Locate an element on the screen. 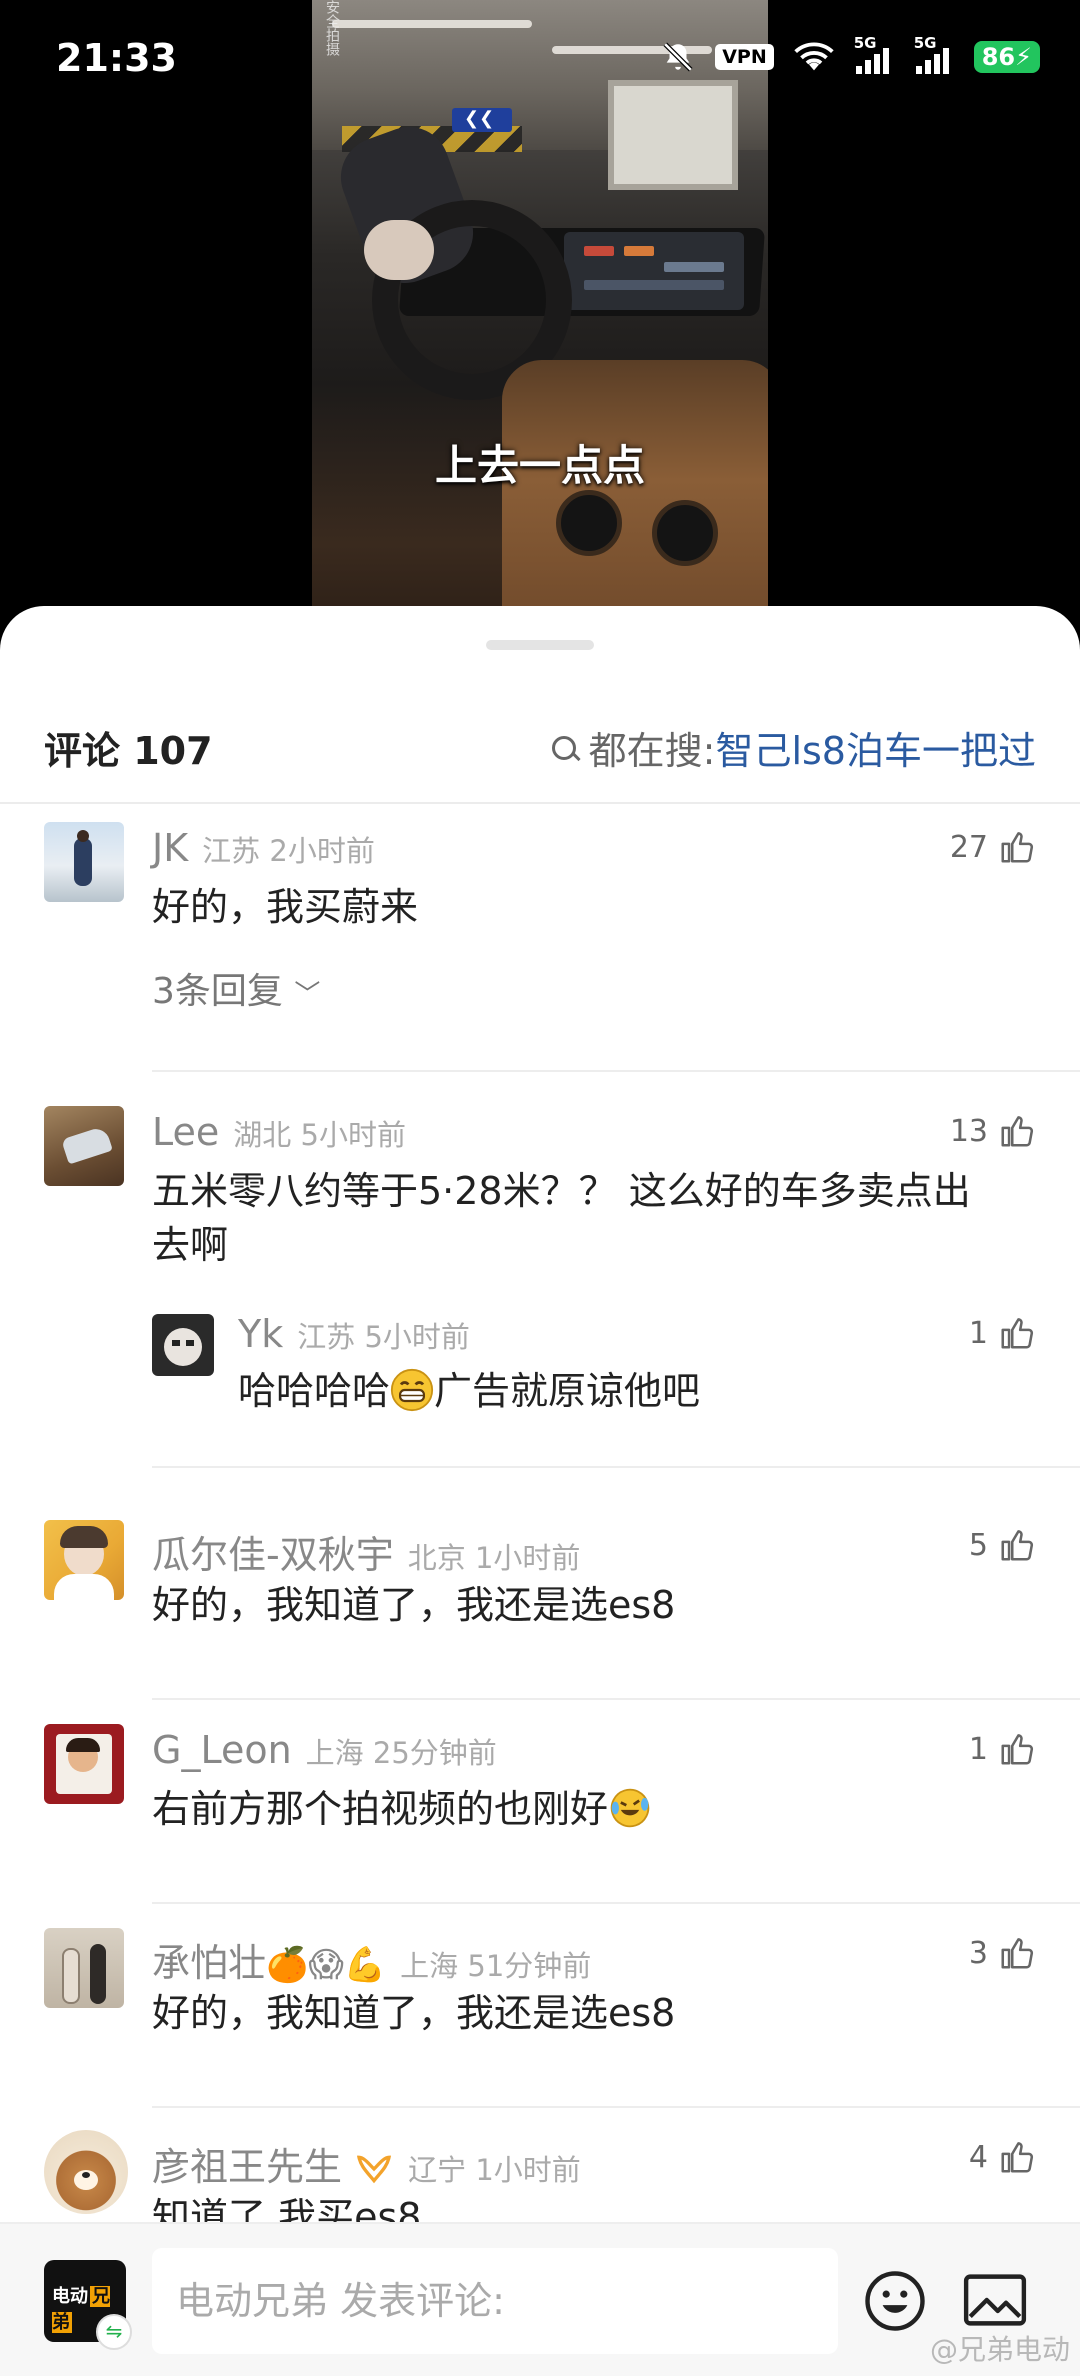  comment-text: 右前方那个拍视频的也刚好 is located at coordinates (402, 1809).